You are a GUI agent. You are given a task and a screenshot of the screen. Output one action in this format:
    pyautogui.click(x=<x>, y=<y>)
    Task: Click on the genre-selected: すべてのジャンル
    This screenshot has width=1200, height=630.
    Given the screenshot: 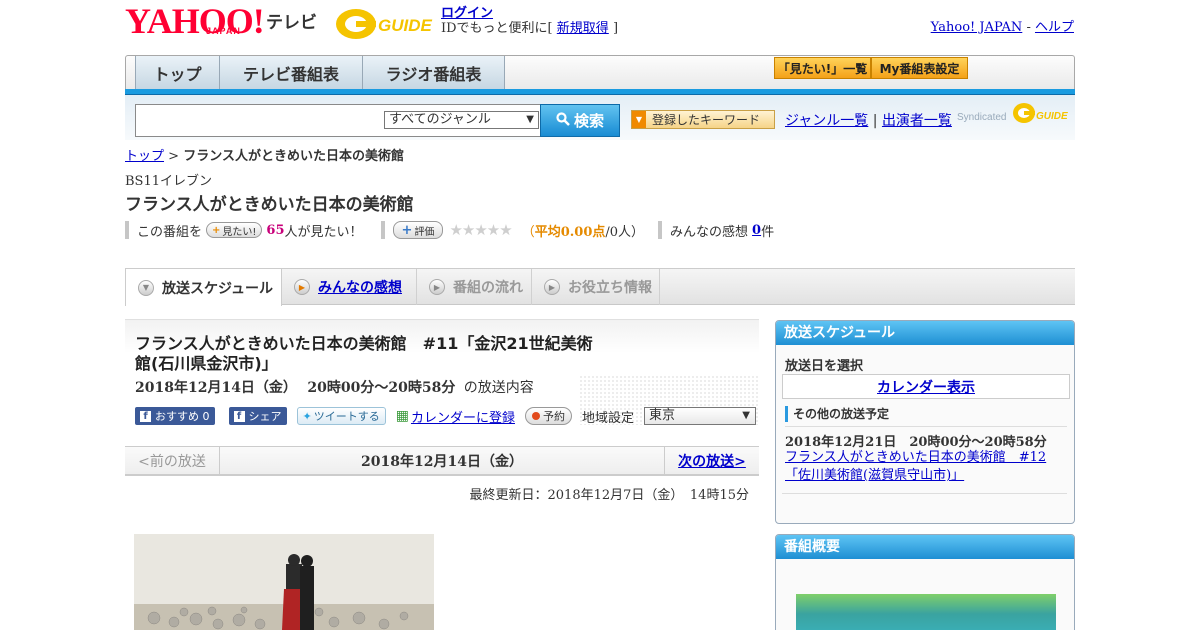 What is the action you would take?
    pyautogui.click(x=440, y=119)
    